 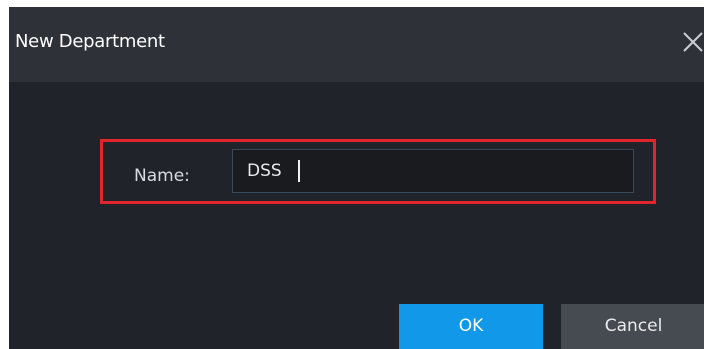 I want to click on text-caret, so click(x=299, y=171).